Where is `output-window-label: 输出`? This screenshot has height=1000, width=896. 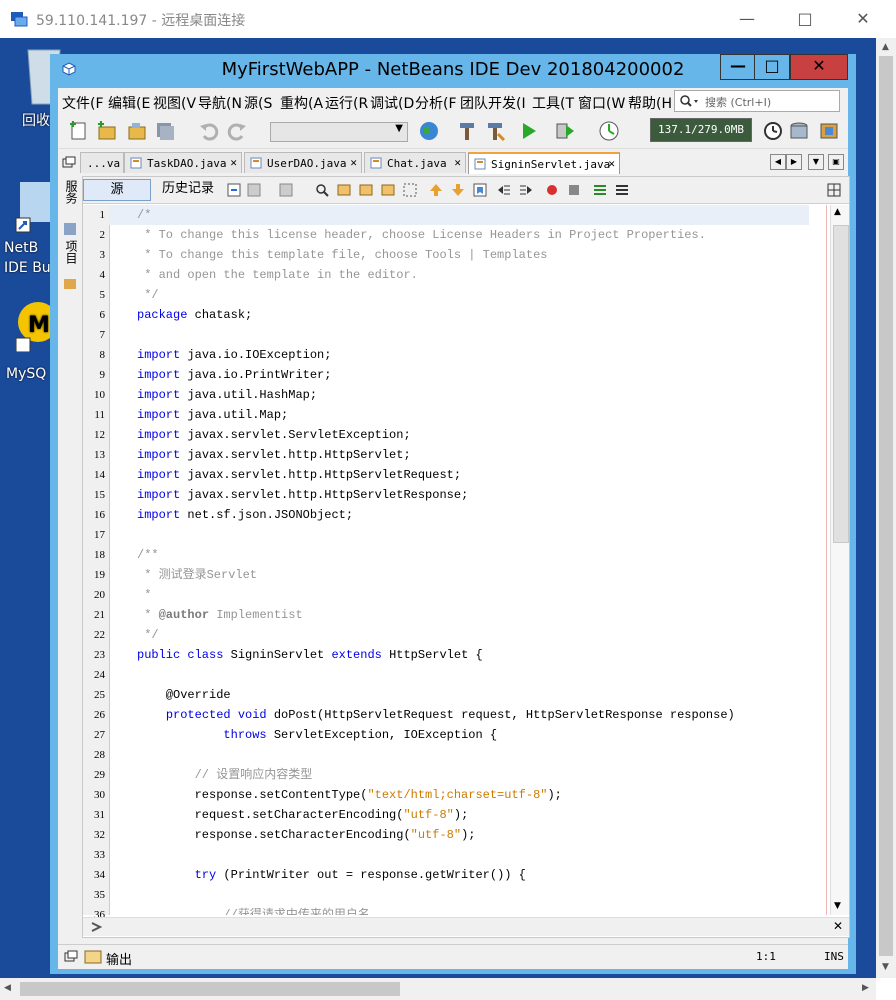 output-window-label: 输出 is located at coordinates (119, 958).